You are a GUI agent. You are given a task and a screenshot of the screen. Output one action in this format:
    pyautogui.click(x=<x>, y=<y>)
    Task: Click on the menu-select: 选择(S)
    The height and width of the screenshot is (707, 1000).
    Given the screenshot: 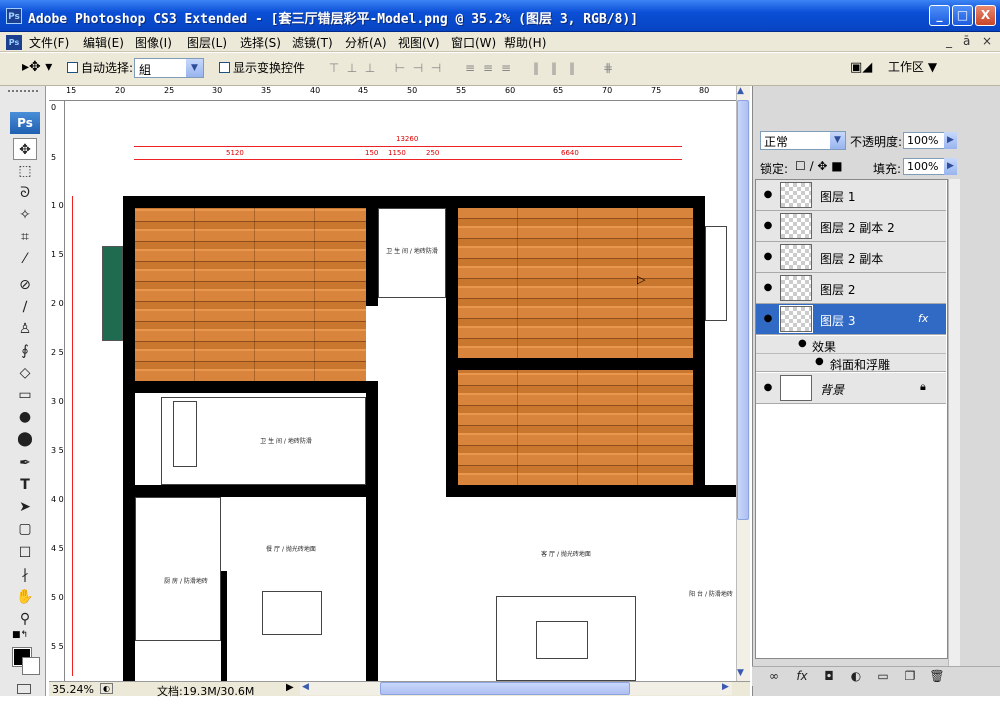 What is the action you would take?
    pyautogui.click(x=260, y=42)
    